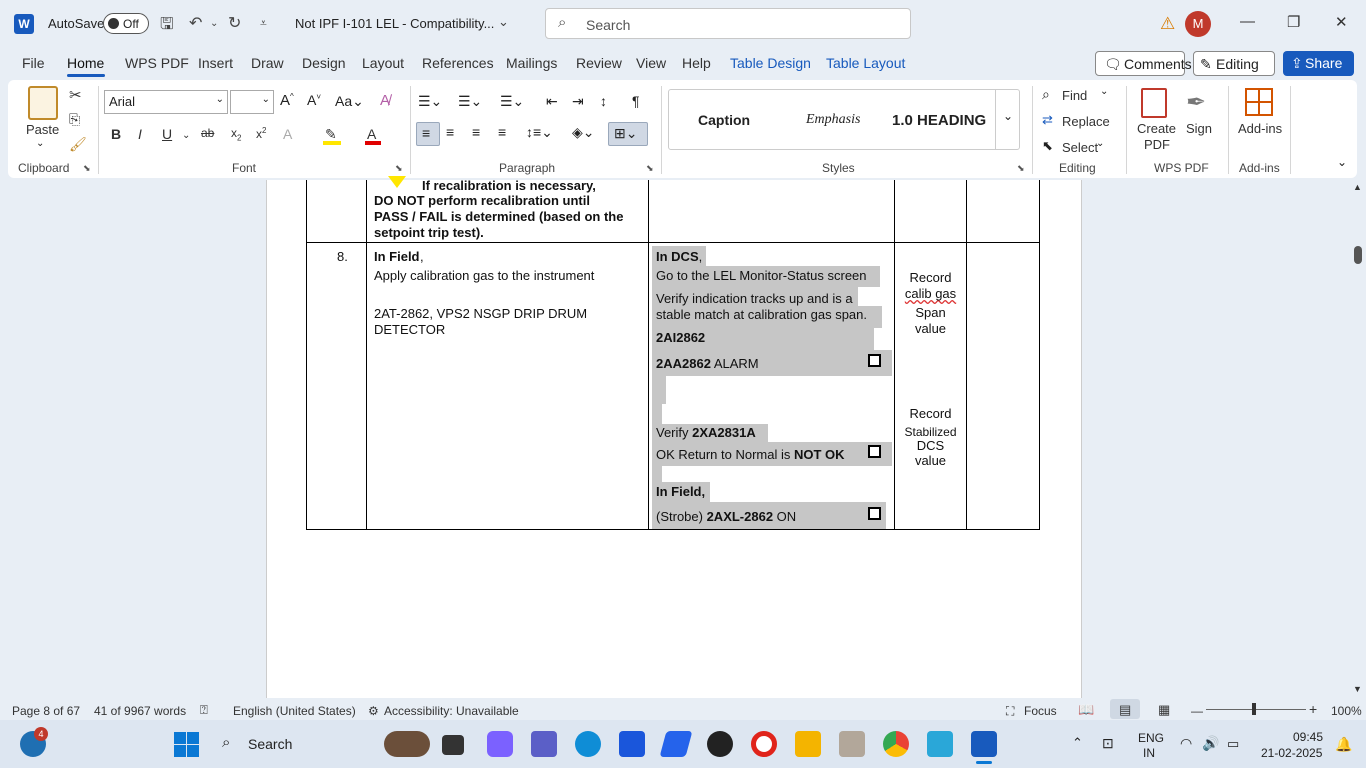 Image resolution: width=1366 pixels, height=768 pixels. What do you see at coordinates (1156, 128) in the screenshot?
I see `create-pdf-button: Create` at bounding box center [1156, 128].